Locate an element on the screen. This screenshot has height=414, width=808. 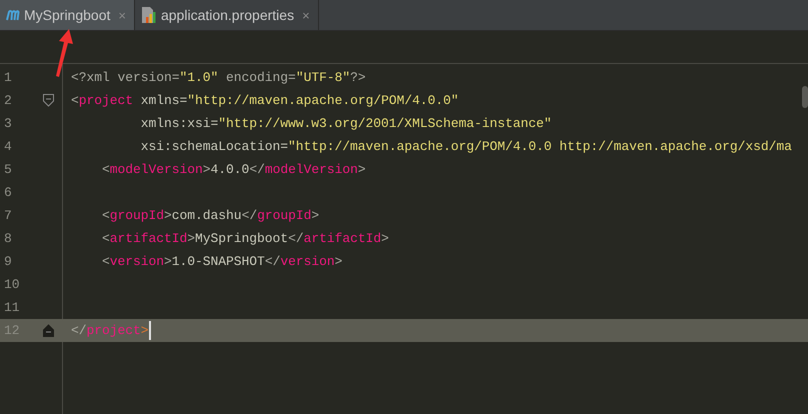
tab-label: application.properties is located at coordinates (227, 15).